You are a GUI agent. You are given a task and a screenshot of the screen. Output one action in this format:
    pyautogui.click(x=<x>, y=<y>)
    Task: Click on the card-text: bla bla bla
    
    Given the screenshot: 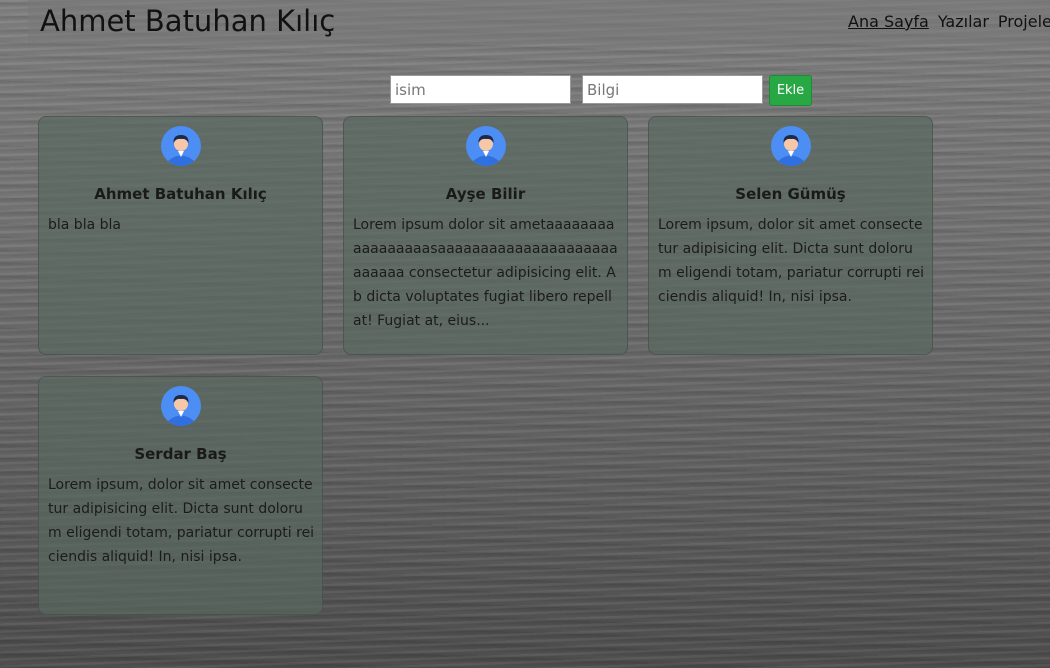 What is the action you would take?
    pyautogui.click(x=84, y=225)
    